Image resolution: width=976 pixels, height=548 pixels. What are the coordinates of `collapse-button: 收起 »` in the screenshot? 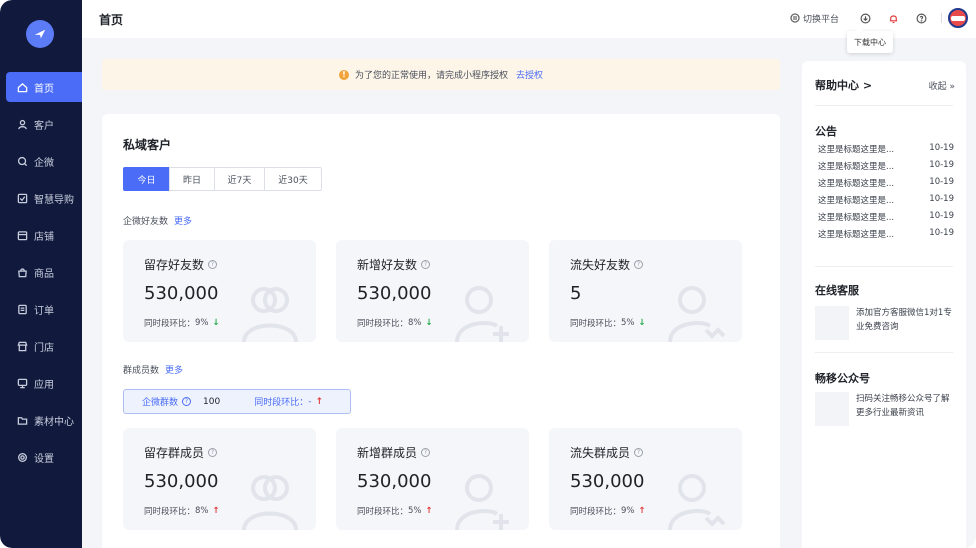 It's located at (942, 85).